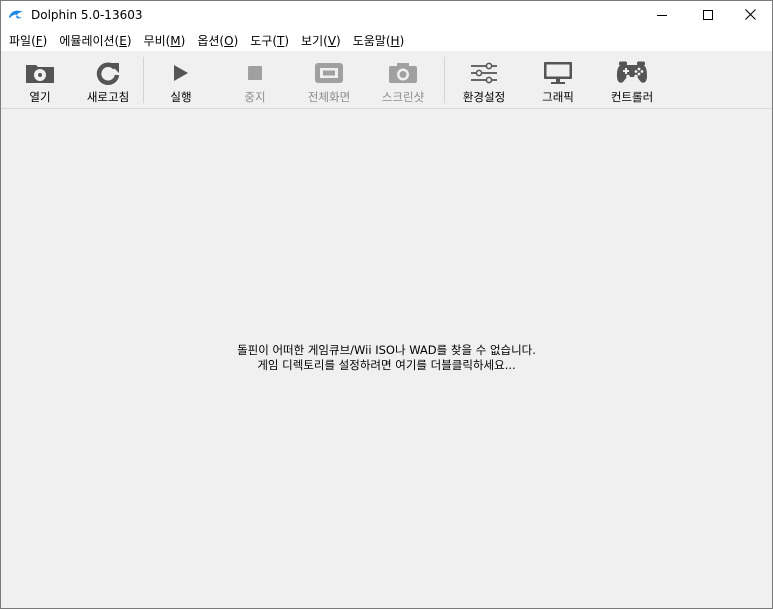  I want to click on stop-label: 중지, so click(255, 97).